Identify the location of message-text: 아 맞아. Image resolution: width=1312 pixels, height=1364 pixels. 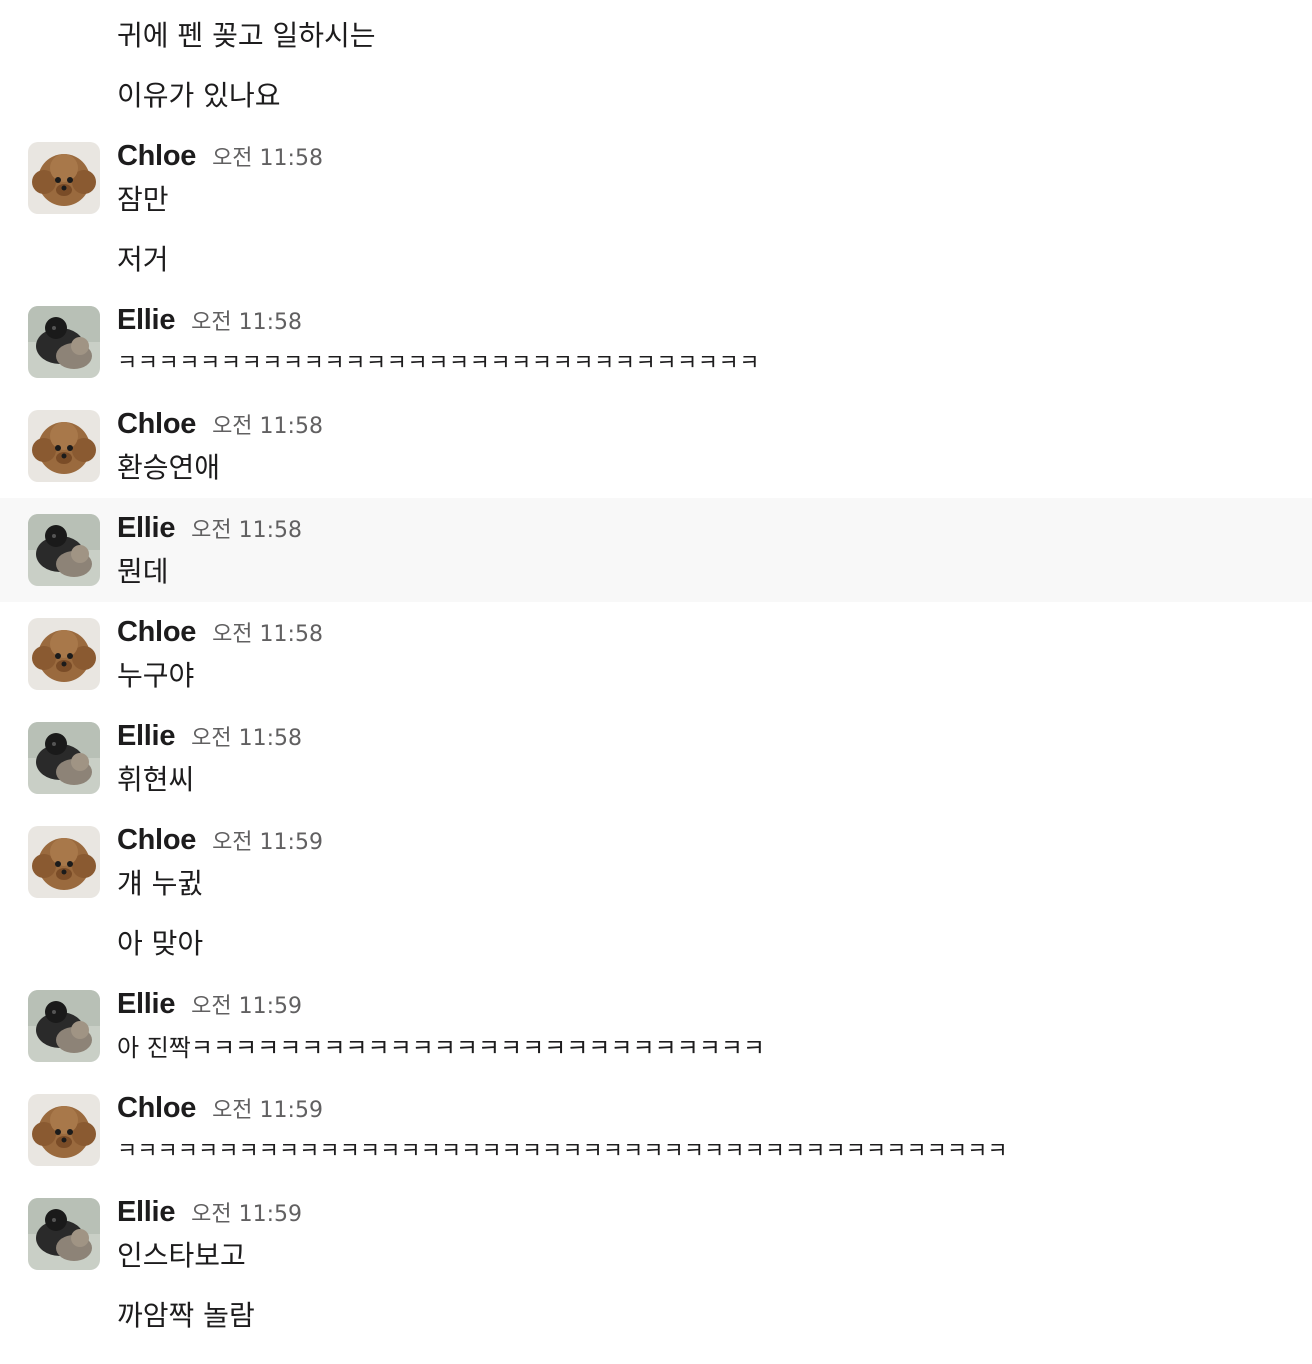
(160, 943).